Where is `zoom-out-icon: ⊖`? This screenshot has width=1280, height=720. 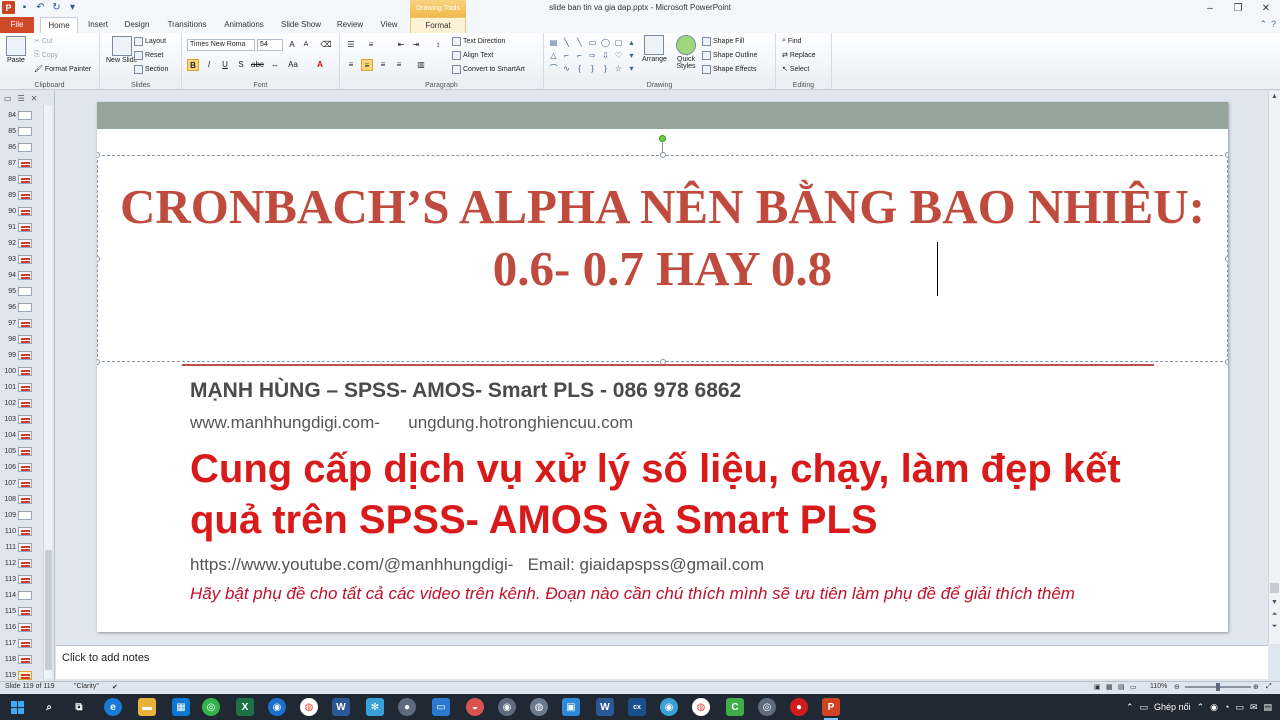
zoom-out-icon: ⊖ is located at coordinates (1177, 687).